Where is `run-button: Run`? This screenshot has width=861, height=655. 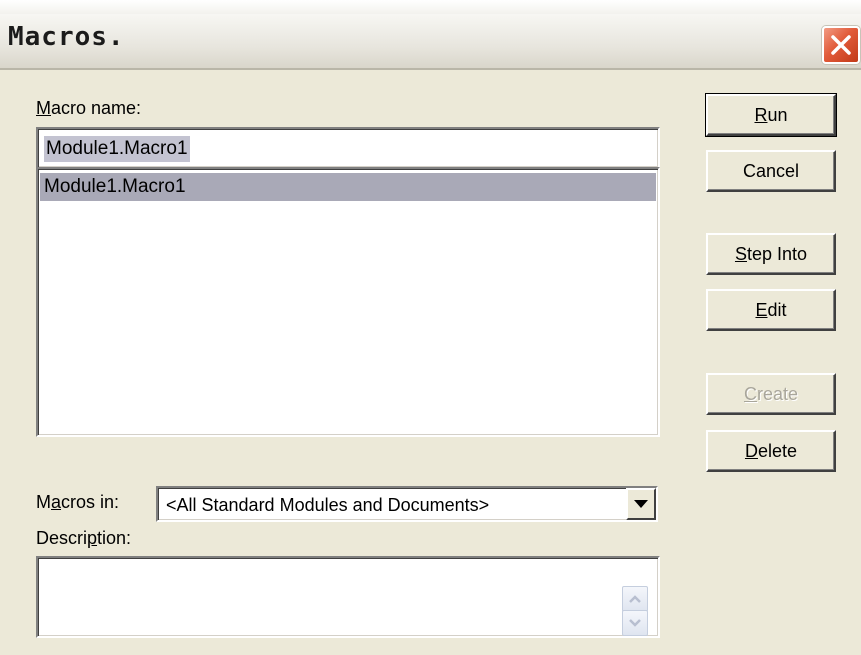
run-button: Run is located at coordinates (771, 115).